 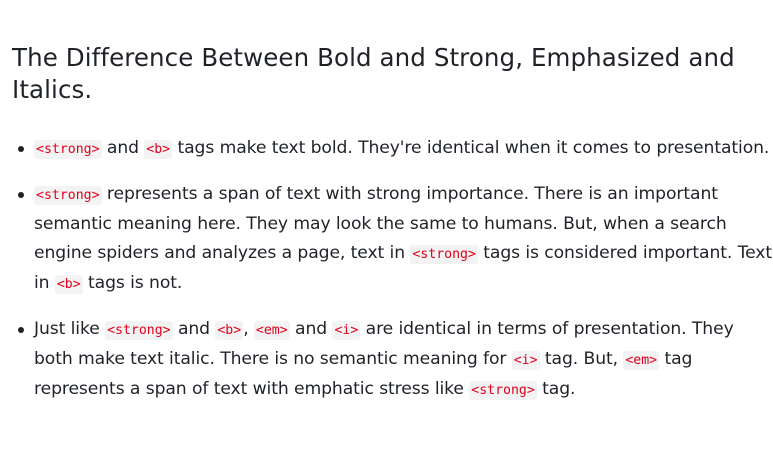 I want to click on item-text: ,, so click(x=248, y=329).